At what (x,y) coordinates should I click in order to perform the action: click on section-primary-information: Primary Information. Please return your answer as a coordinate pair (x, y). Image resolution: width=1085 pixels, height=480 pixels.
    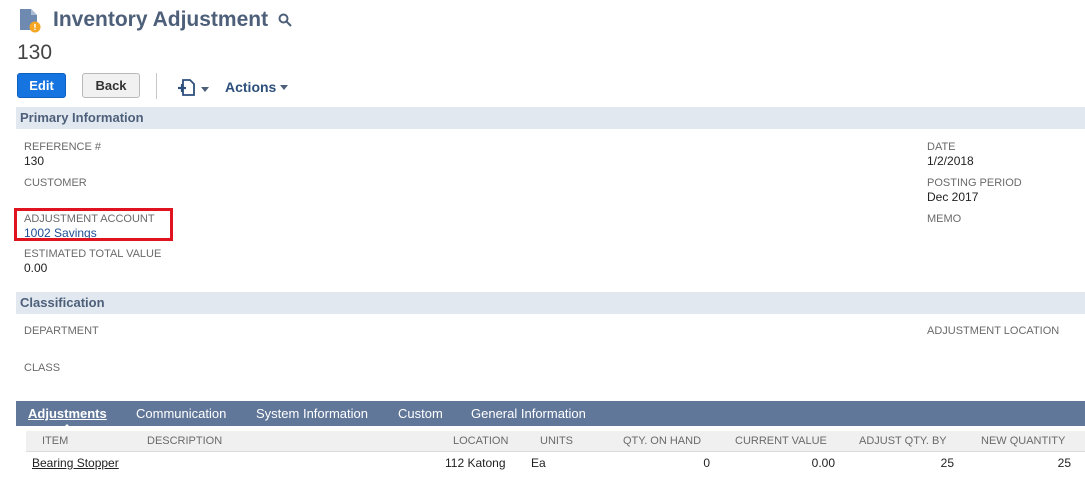
    Looking at the image, I should click on (550, 118).